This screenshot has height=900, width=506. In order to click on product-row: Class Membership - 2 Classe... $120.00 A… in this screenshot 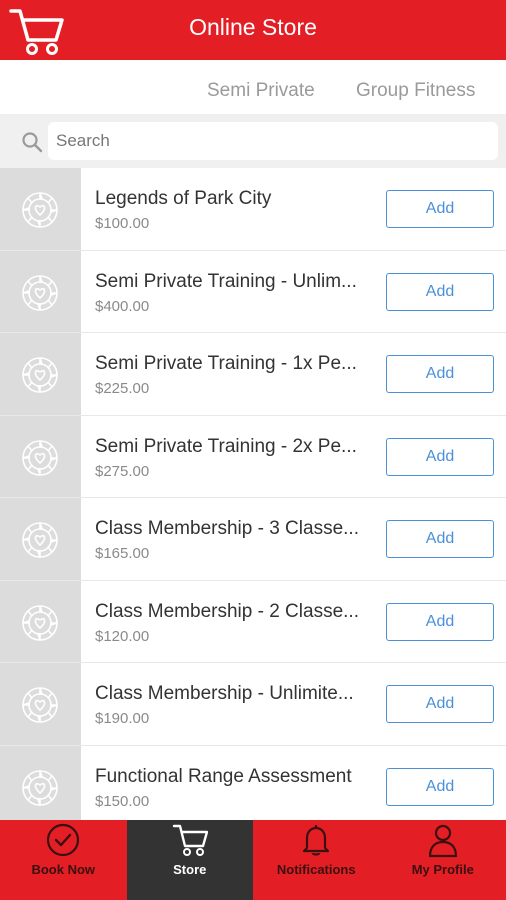, I will do `click(253, 621)`.